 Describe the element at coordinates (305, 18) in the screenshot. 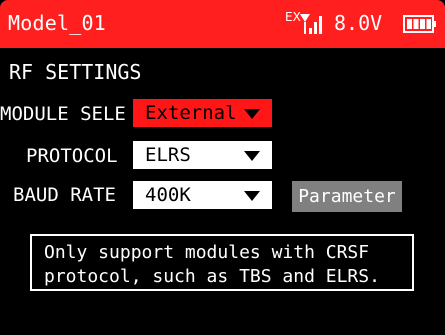

I see `signal-antenna-icon` at that location.